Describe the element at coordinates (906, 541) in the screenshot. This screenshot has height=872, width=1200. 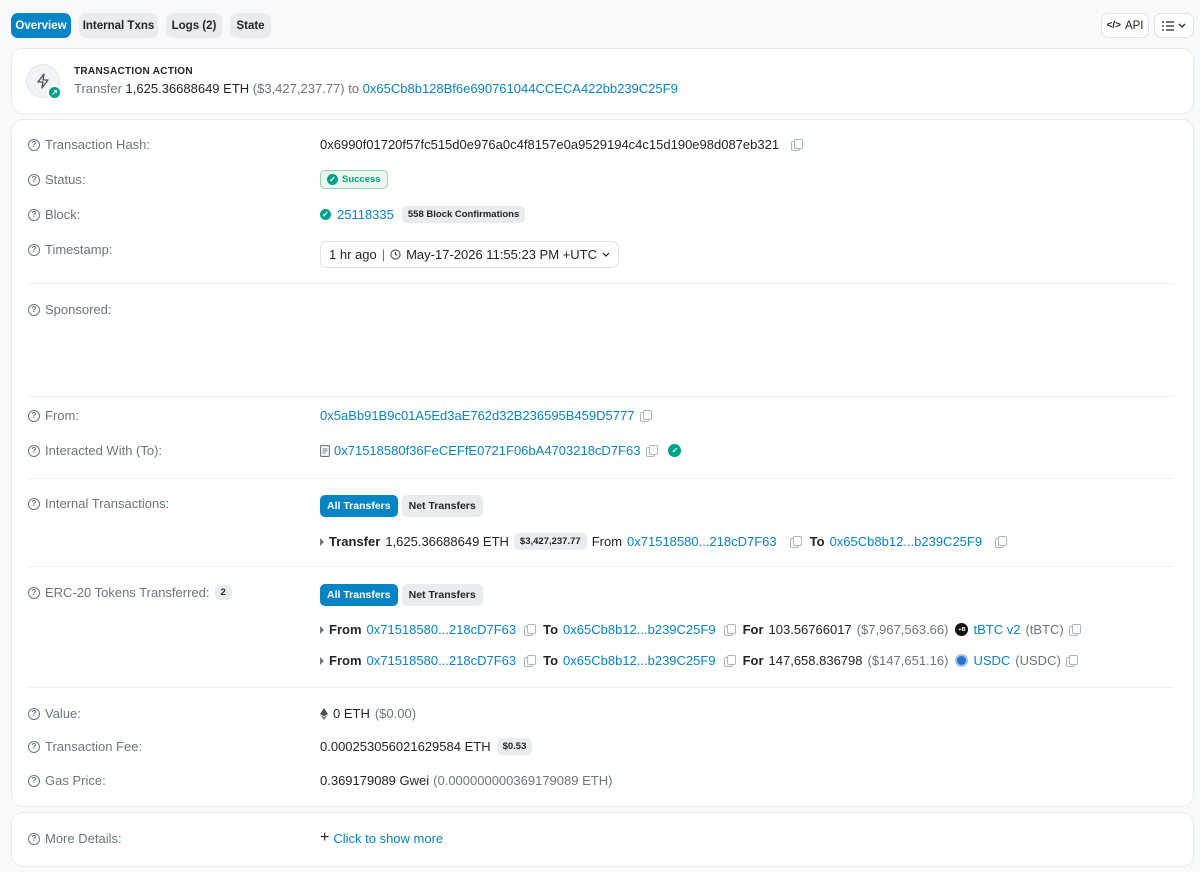
I see `internal-to-link: 0x65Cb8b12...b239C25F9` at that location.